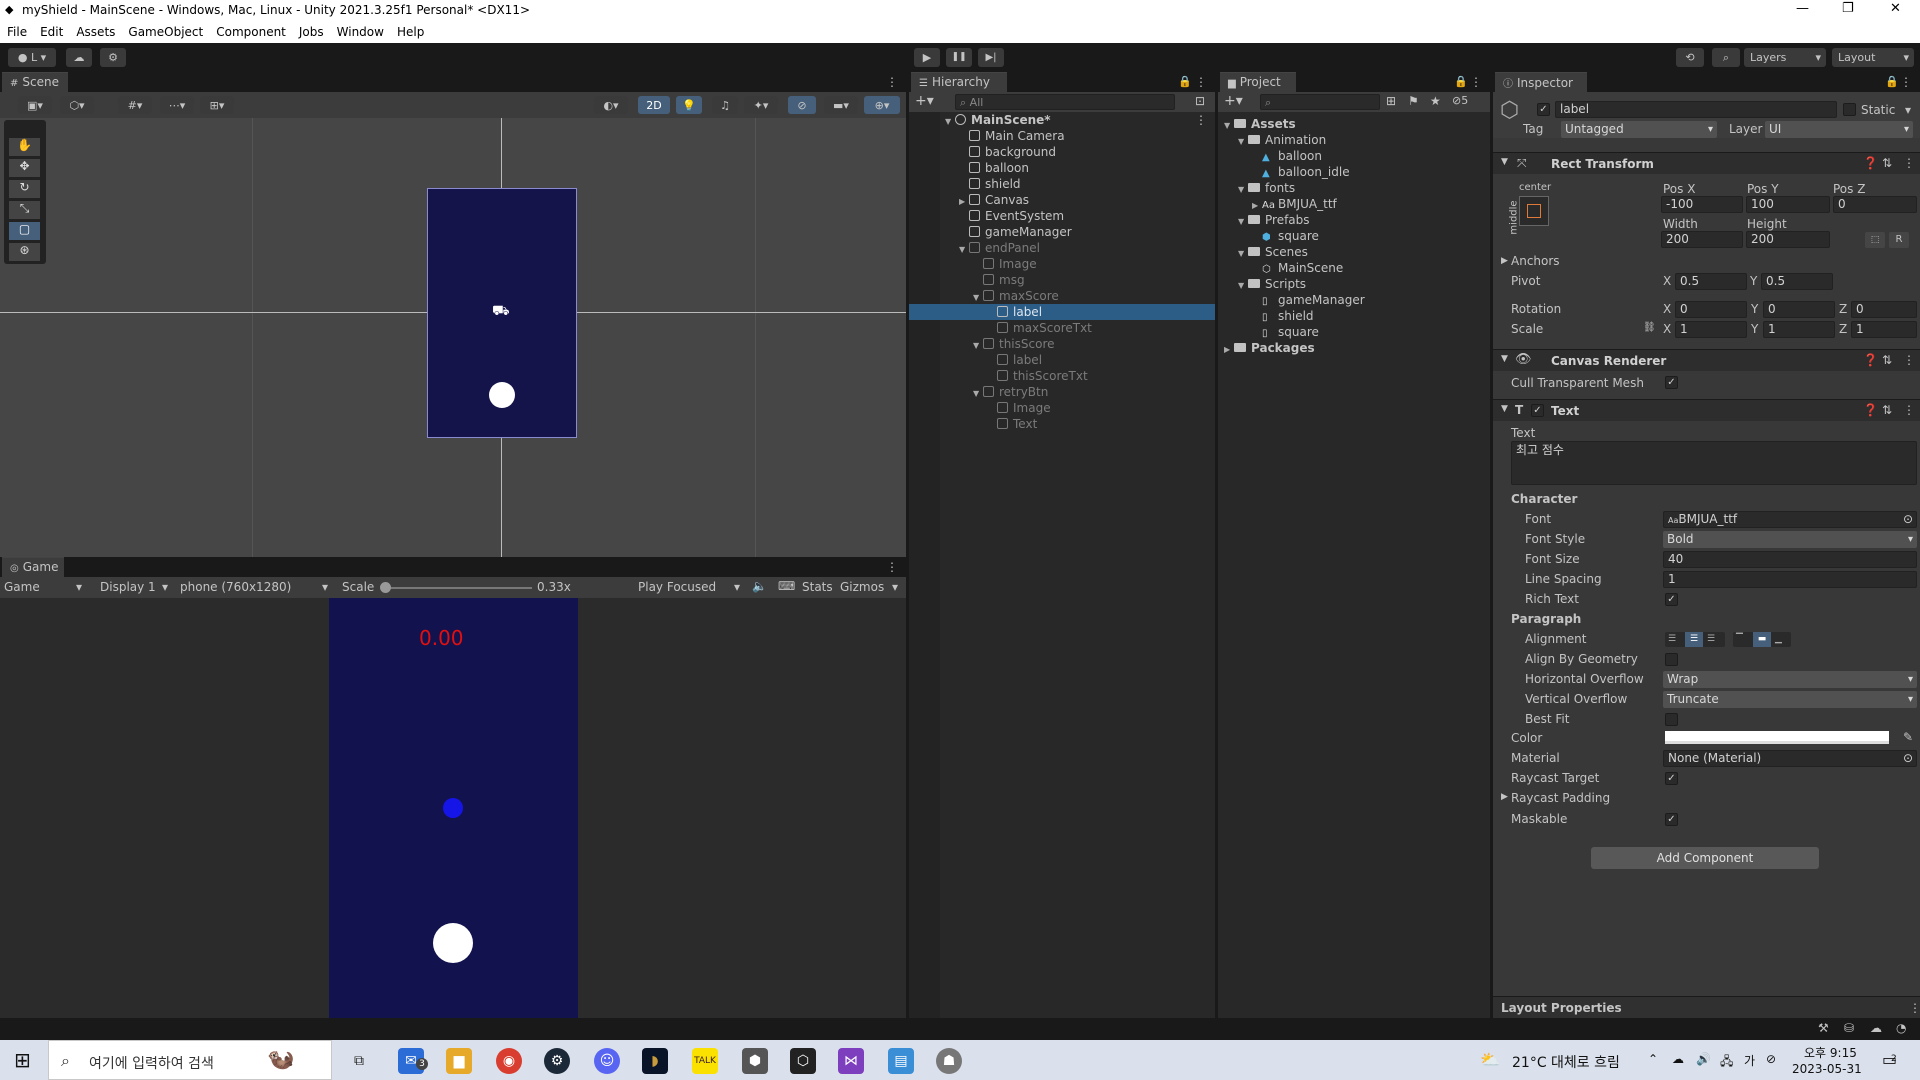 This screenshot has width=1920, height=1080. Describe the element at coordinates (1690, 57) in the screenshot. I see `history-icon: ⟲` at that location.